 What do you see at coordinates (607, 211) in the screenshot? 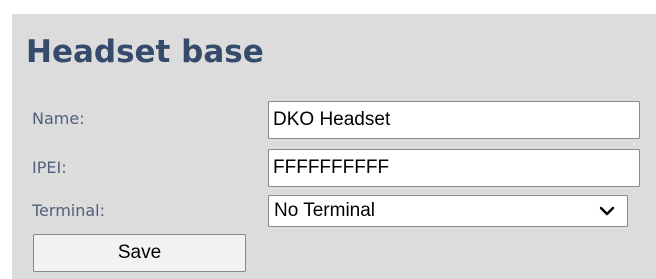
I see `chevron-down-icon` at bounding box center [607, 211].